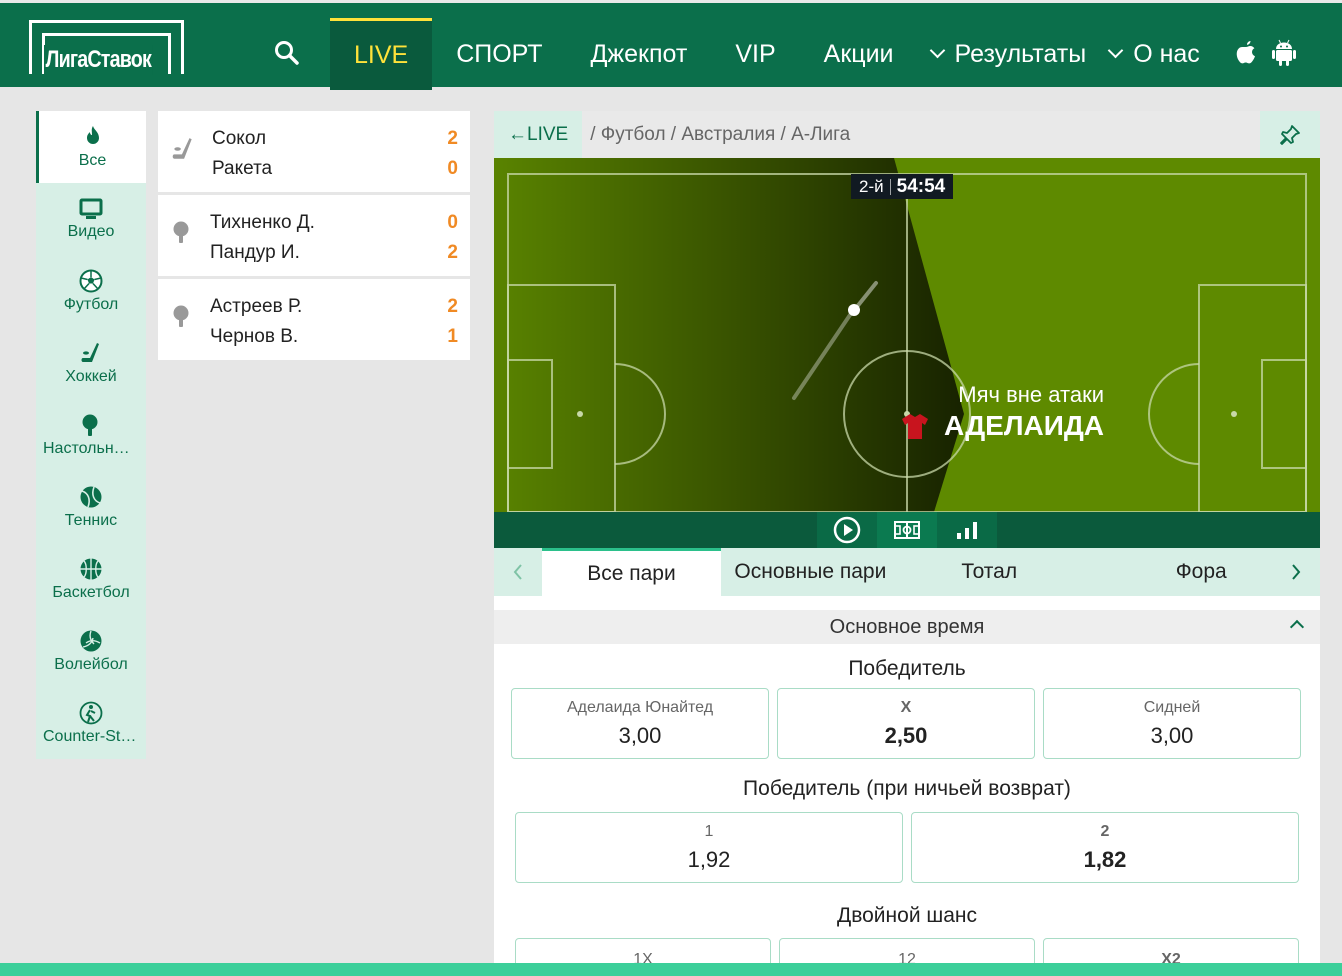  What do you see at coordinates (91, 736) in the screenshot?
I see `sidebar-item-label: Counter-Strike` at bounding box center [91, 736].